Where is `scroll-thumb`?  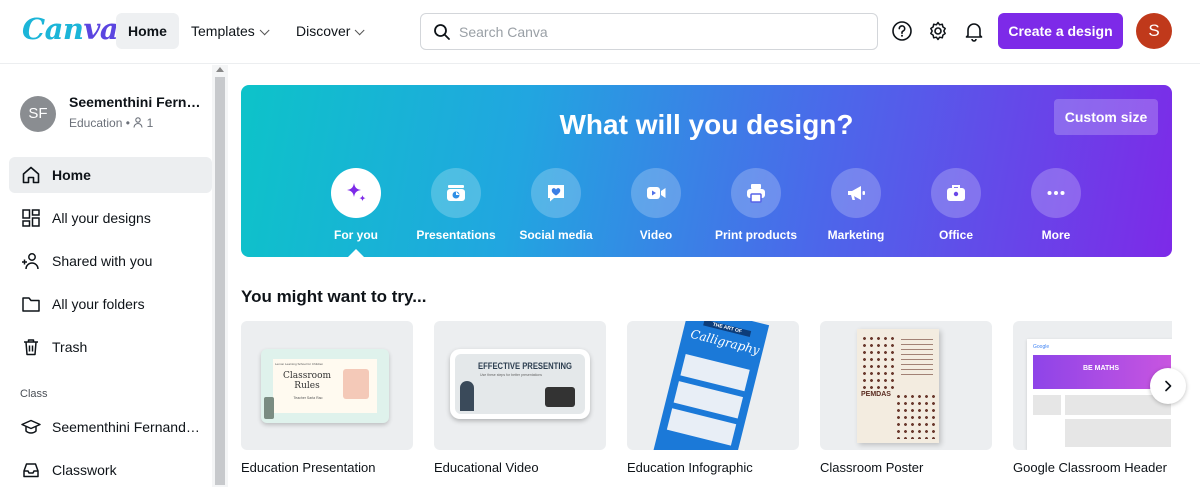
scroll-thumb is located at coordinates (220, 281).